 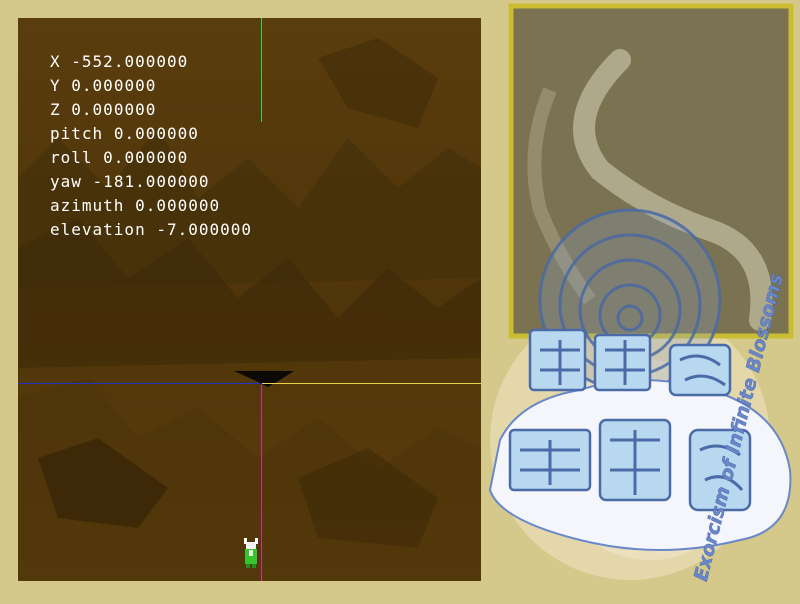 I want to click on debug-label: azimuth, so click(x=87, y=205).